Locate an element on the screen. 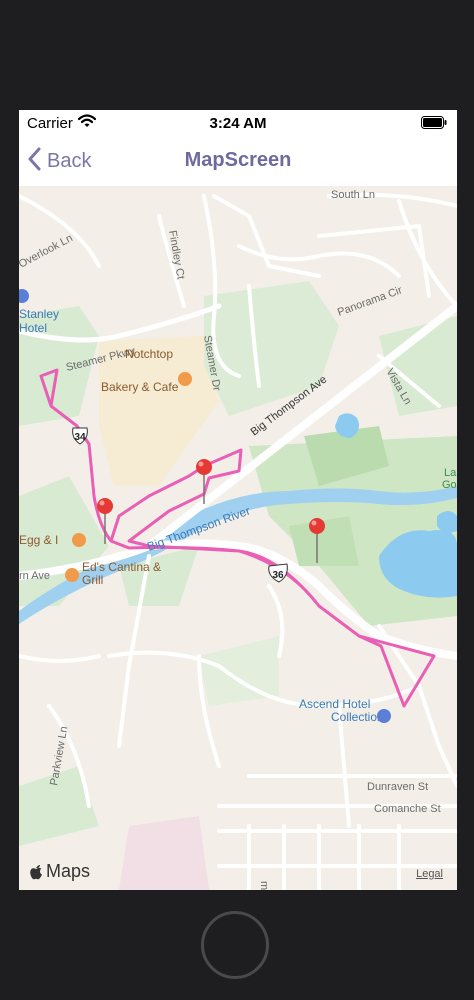 This screenshot has height=1000, width=474. poi-notchtop-label-1: Notchtop is located at coordinates (149, 354).